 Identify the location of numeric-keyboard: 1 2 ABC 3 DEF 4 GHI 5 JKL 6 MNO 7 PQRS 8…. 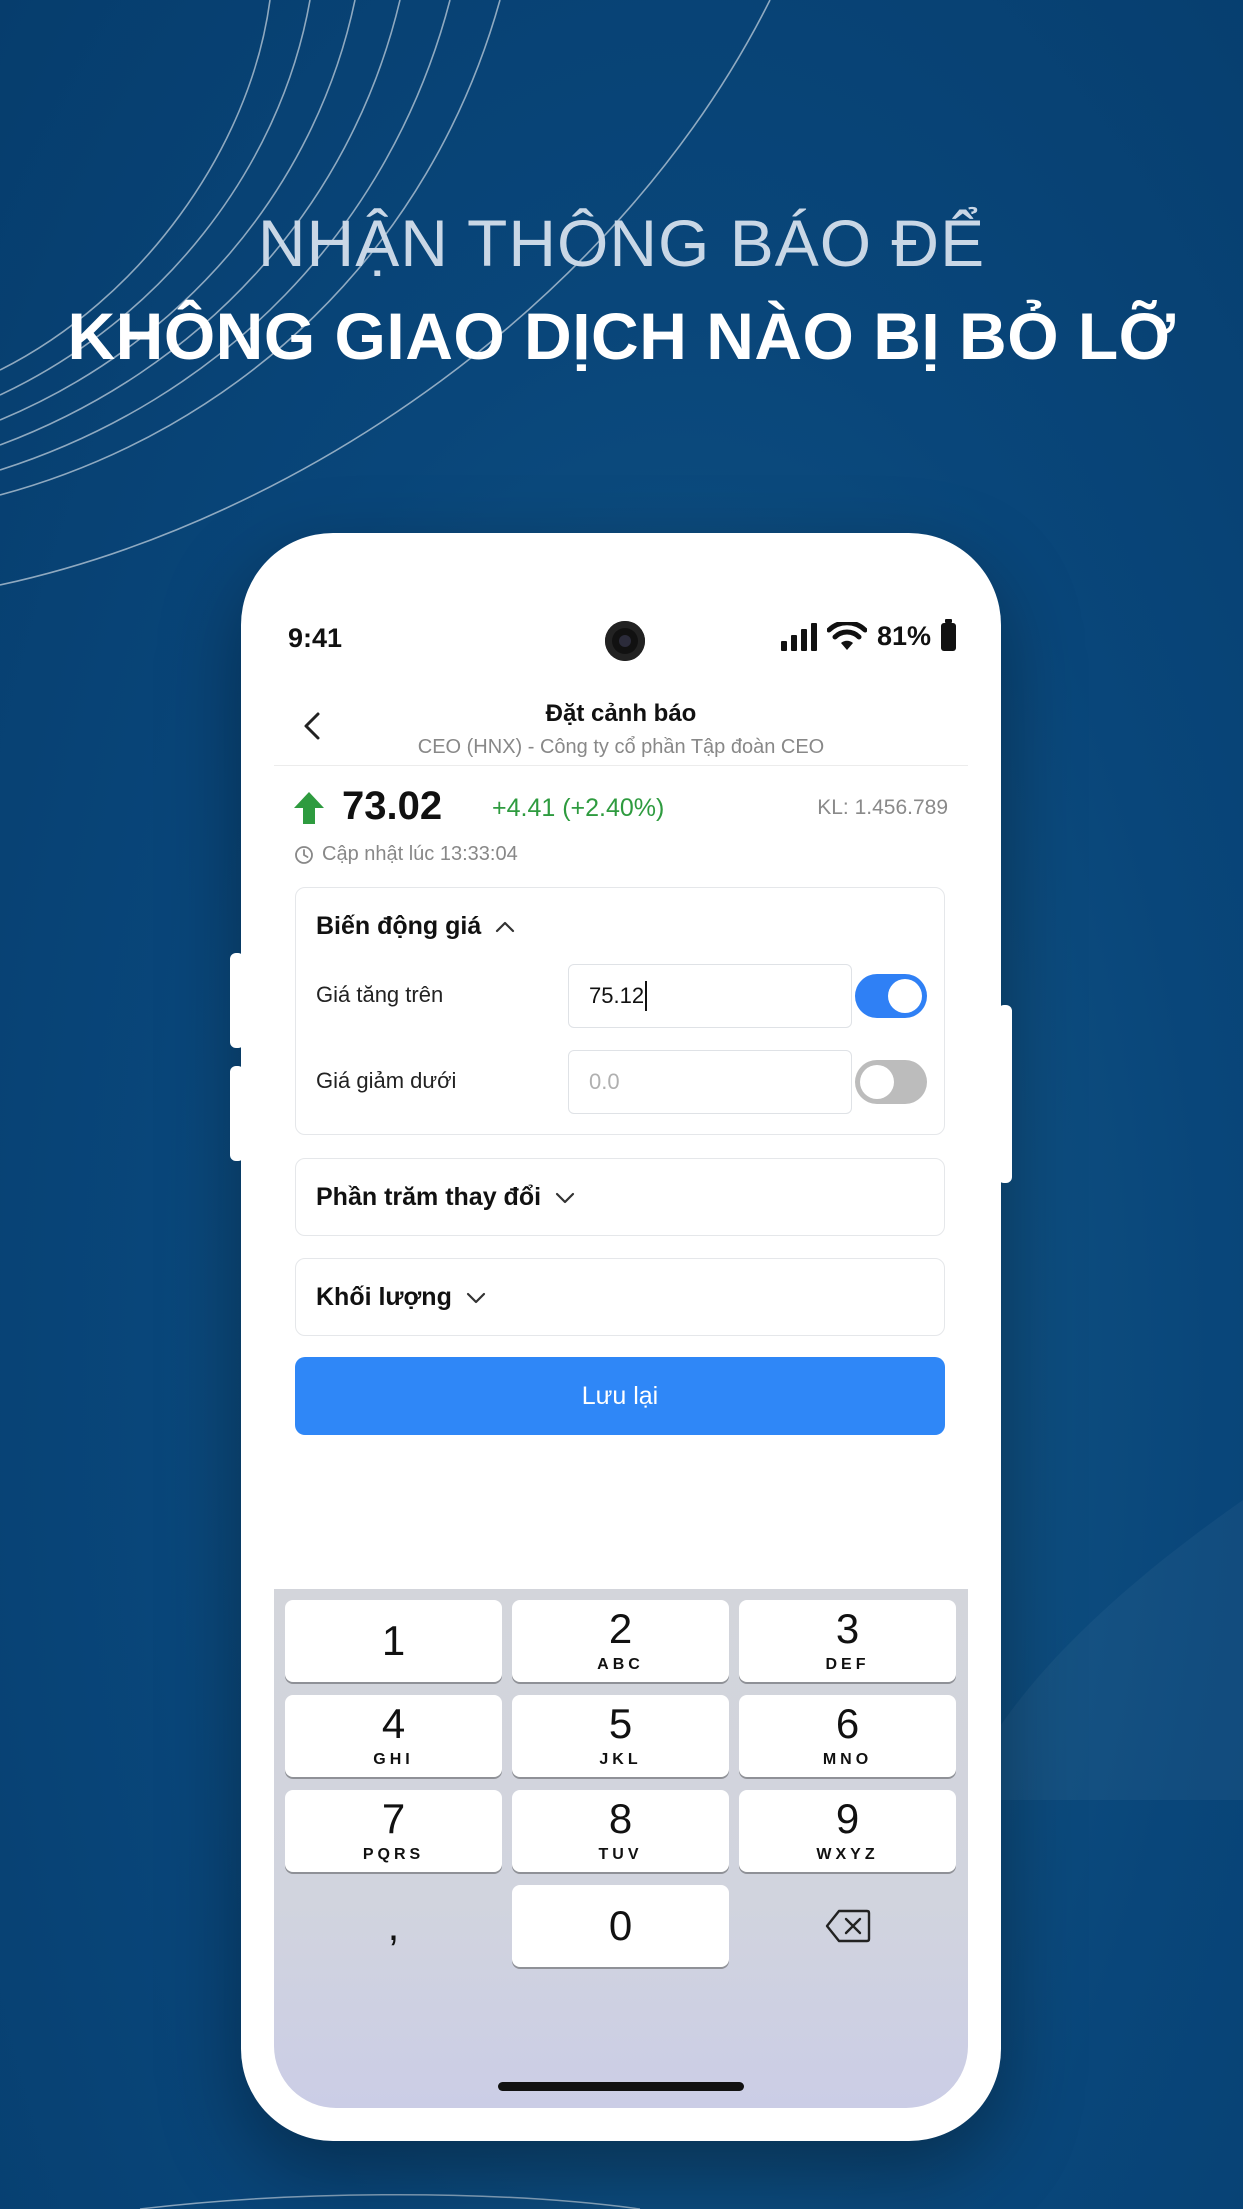
(621, 1848).